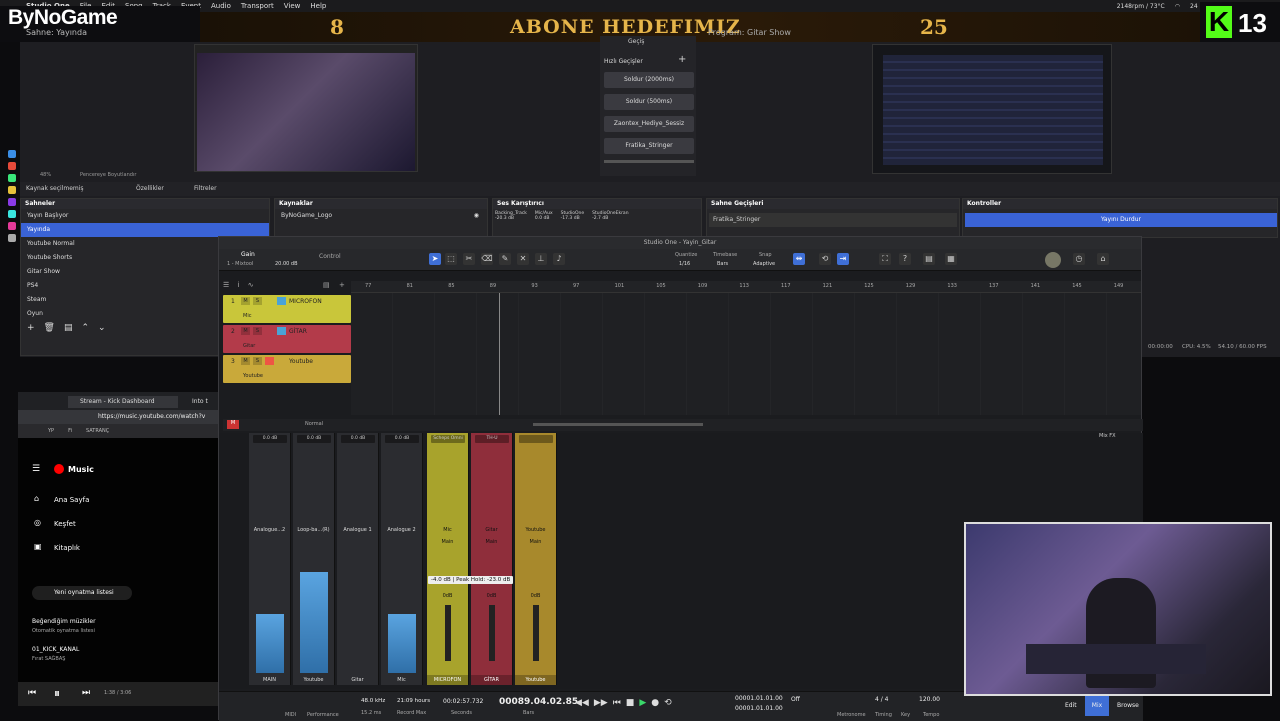 The height and width of the screenshot is (721, 1280). Describe the element at coordinates (722, 264) in the screenshot. I see `timebase-value: Bars` at that location.